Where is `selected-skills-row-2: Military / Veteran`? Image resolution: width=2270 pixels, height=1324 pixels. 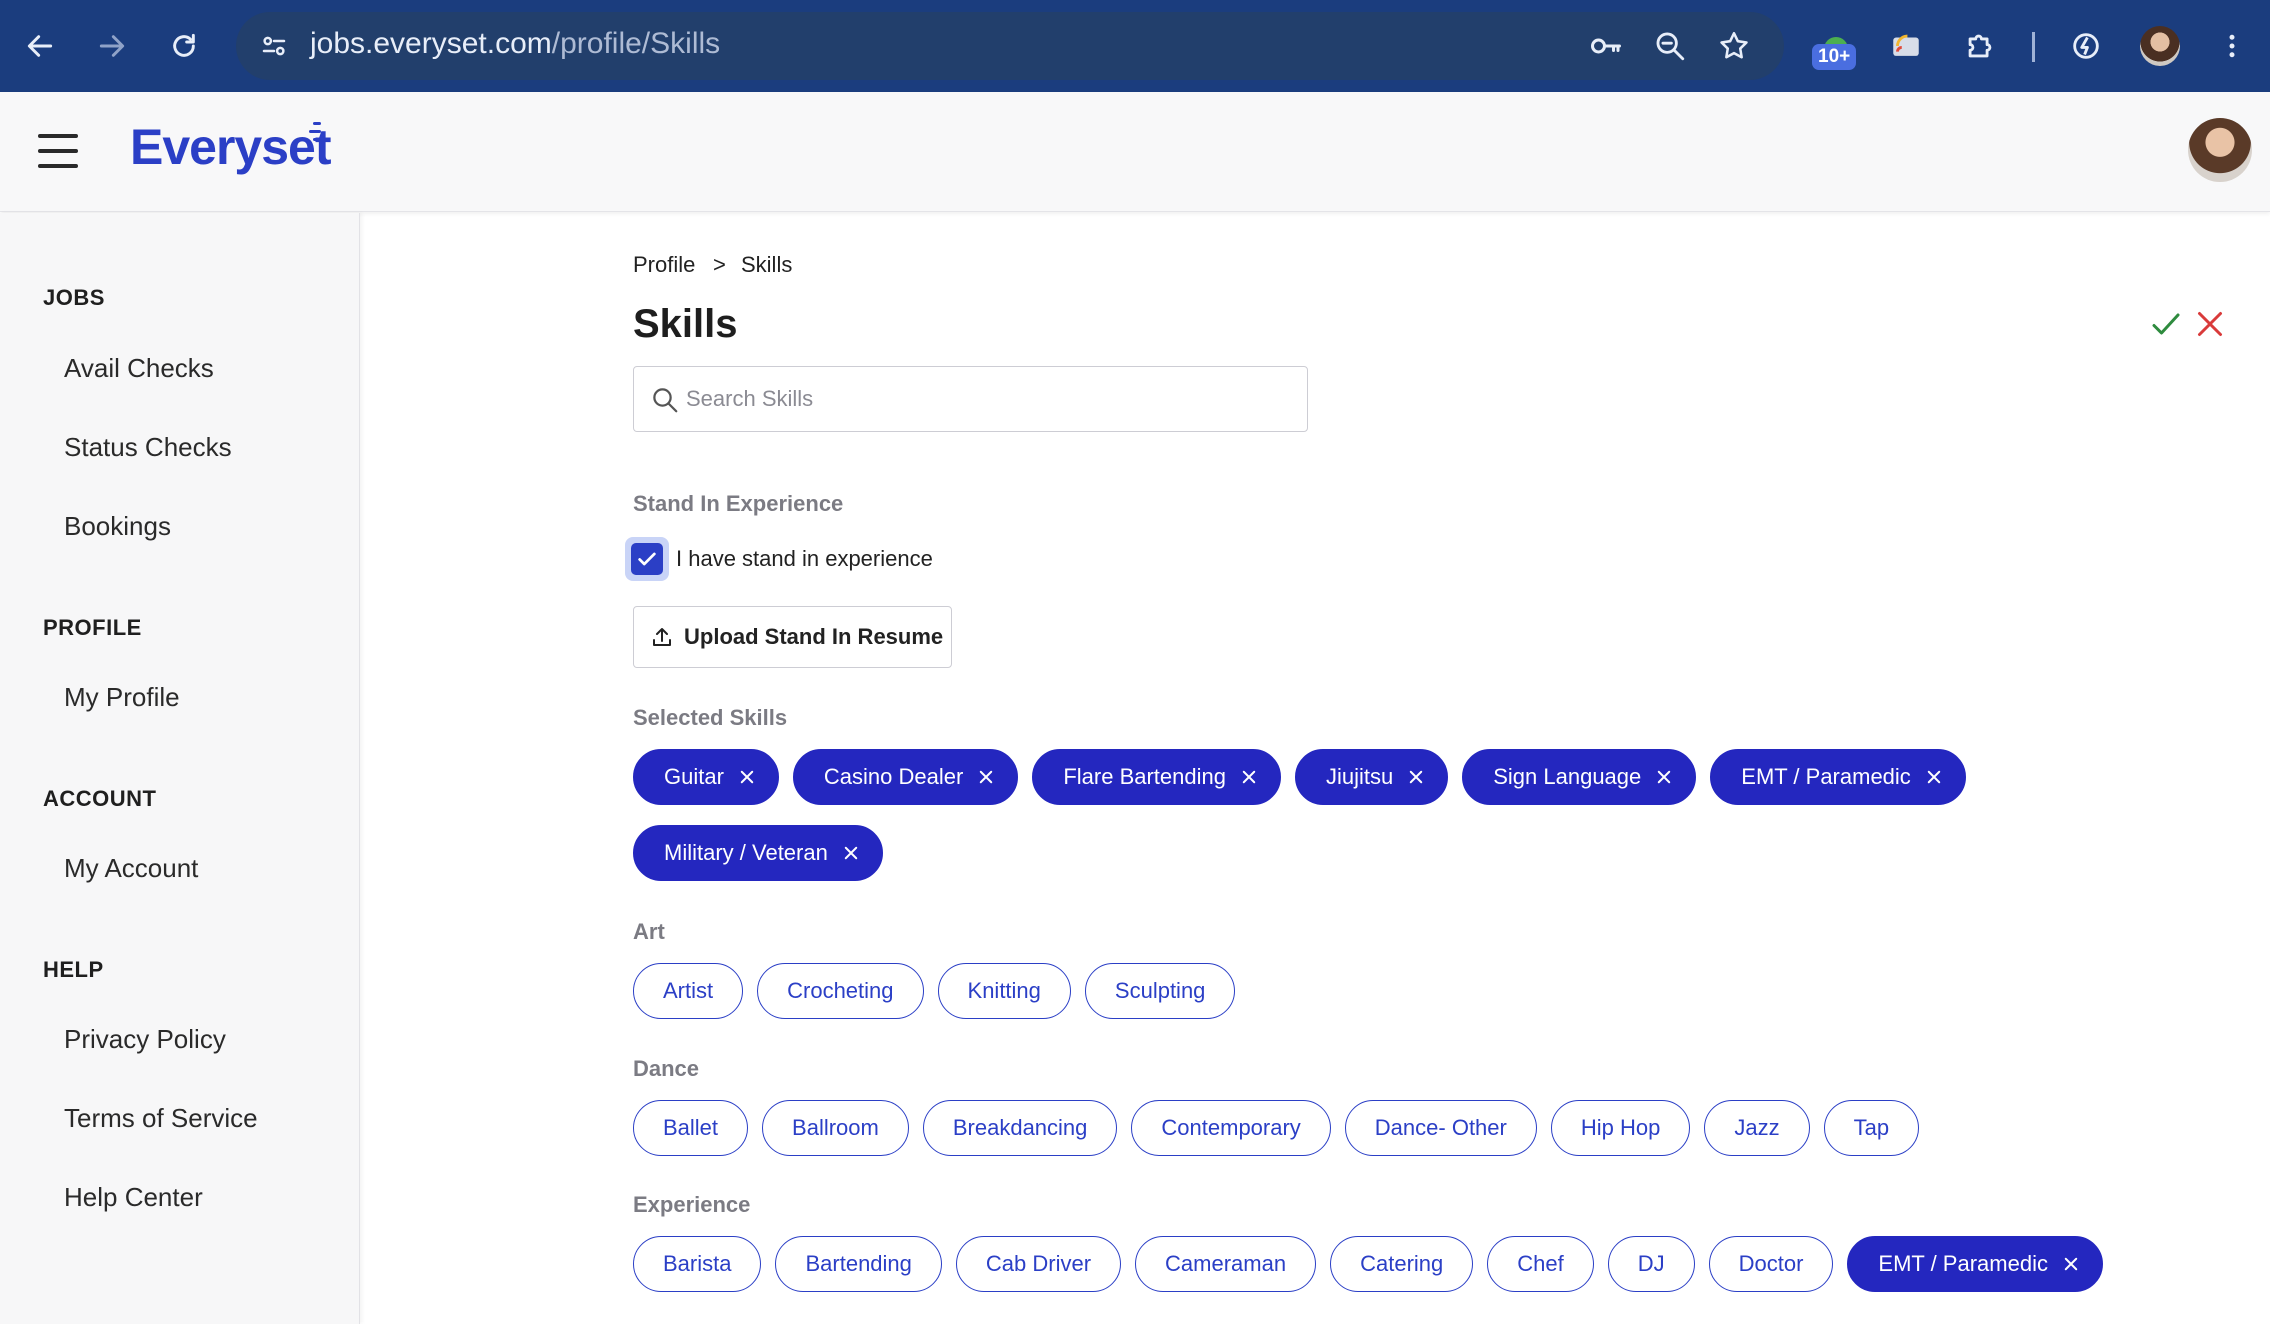
selected-skills-row-2: Military / Veteran is located at coordinates (758, 853).